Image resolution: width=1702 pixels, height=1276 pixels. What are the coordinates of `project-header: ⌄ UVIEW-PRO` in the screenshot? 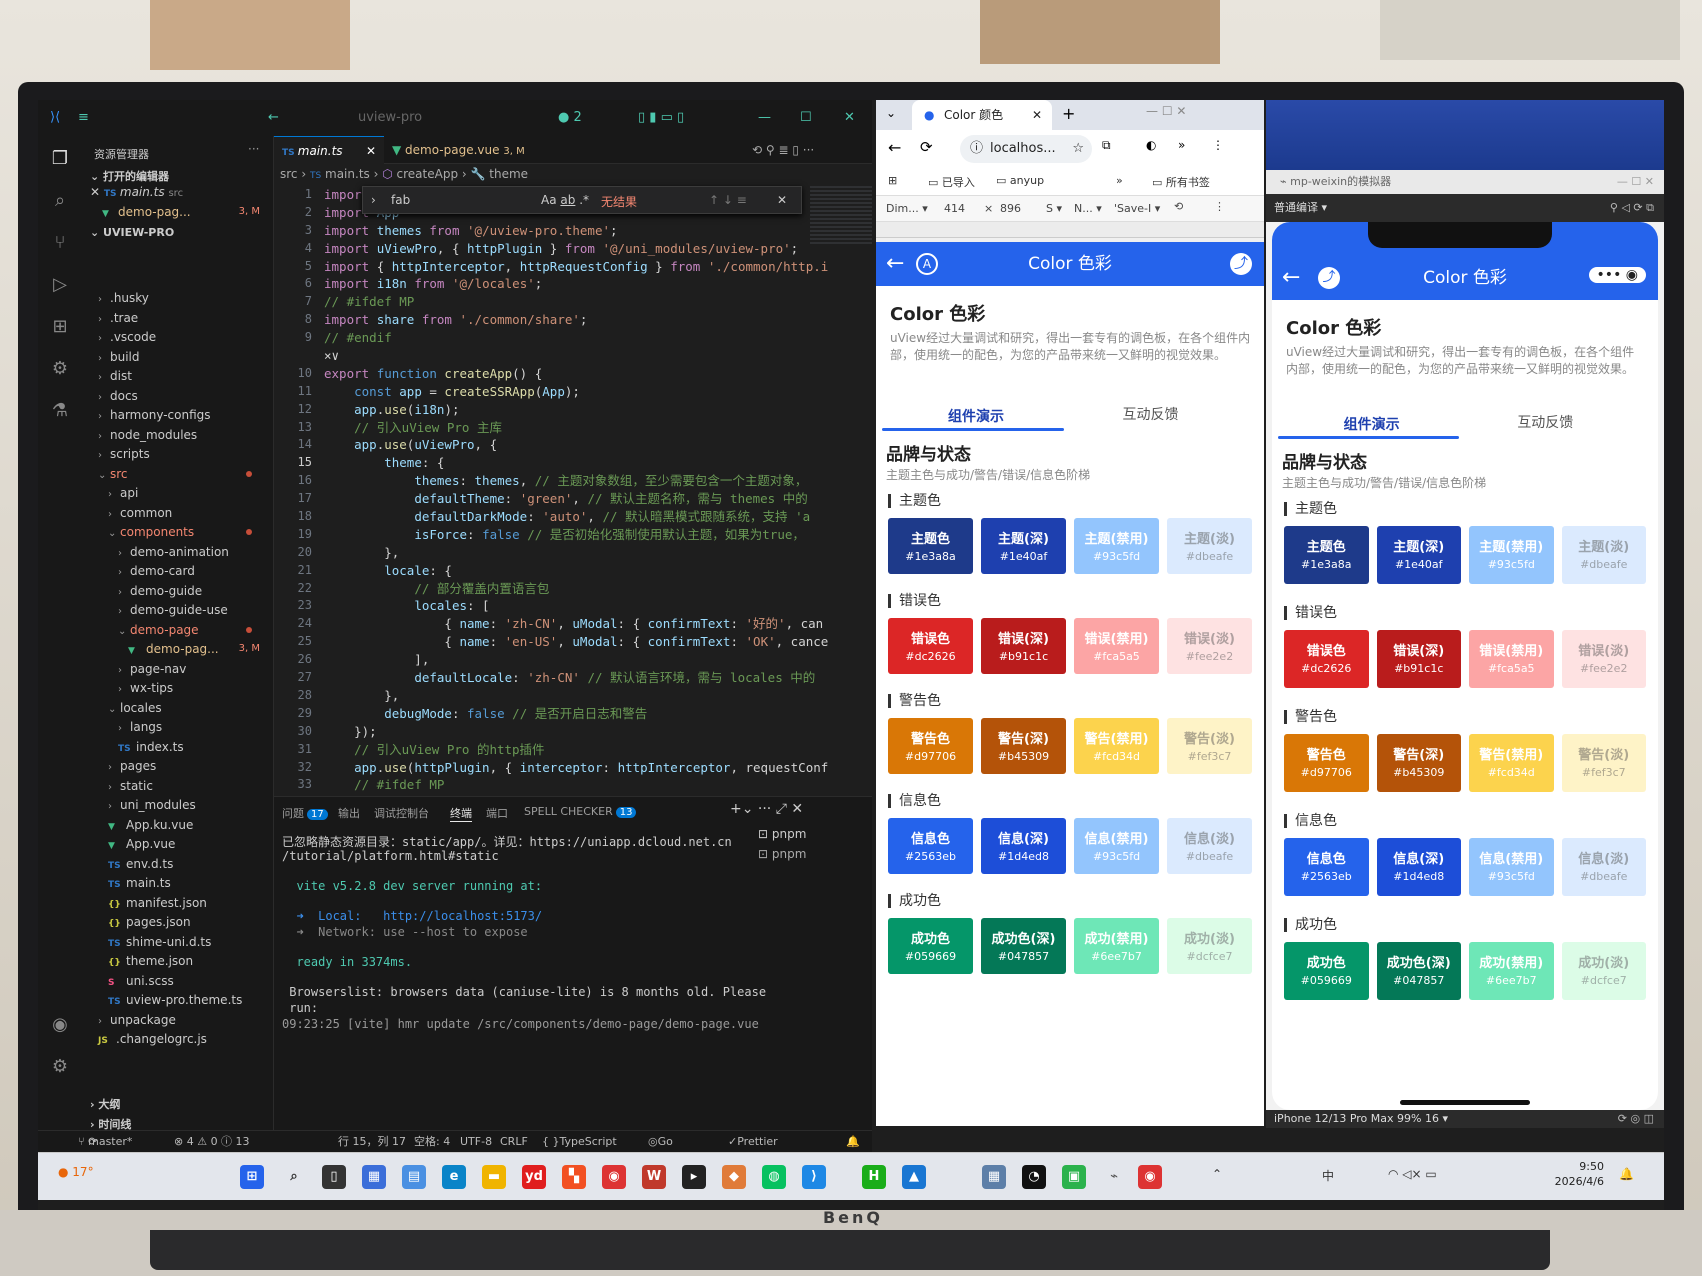 It's located at (132, 232).